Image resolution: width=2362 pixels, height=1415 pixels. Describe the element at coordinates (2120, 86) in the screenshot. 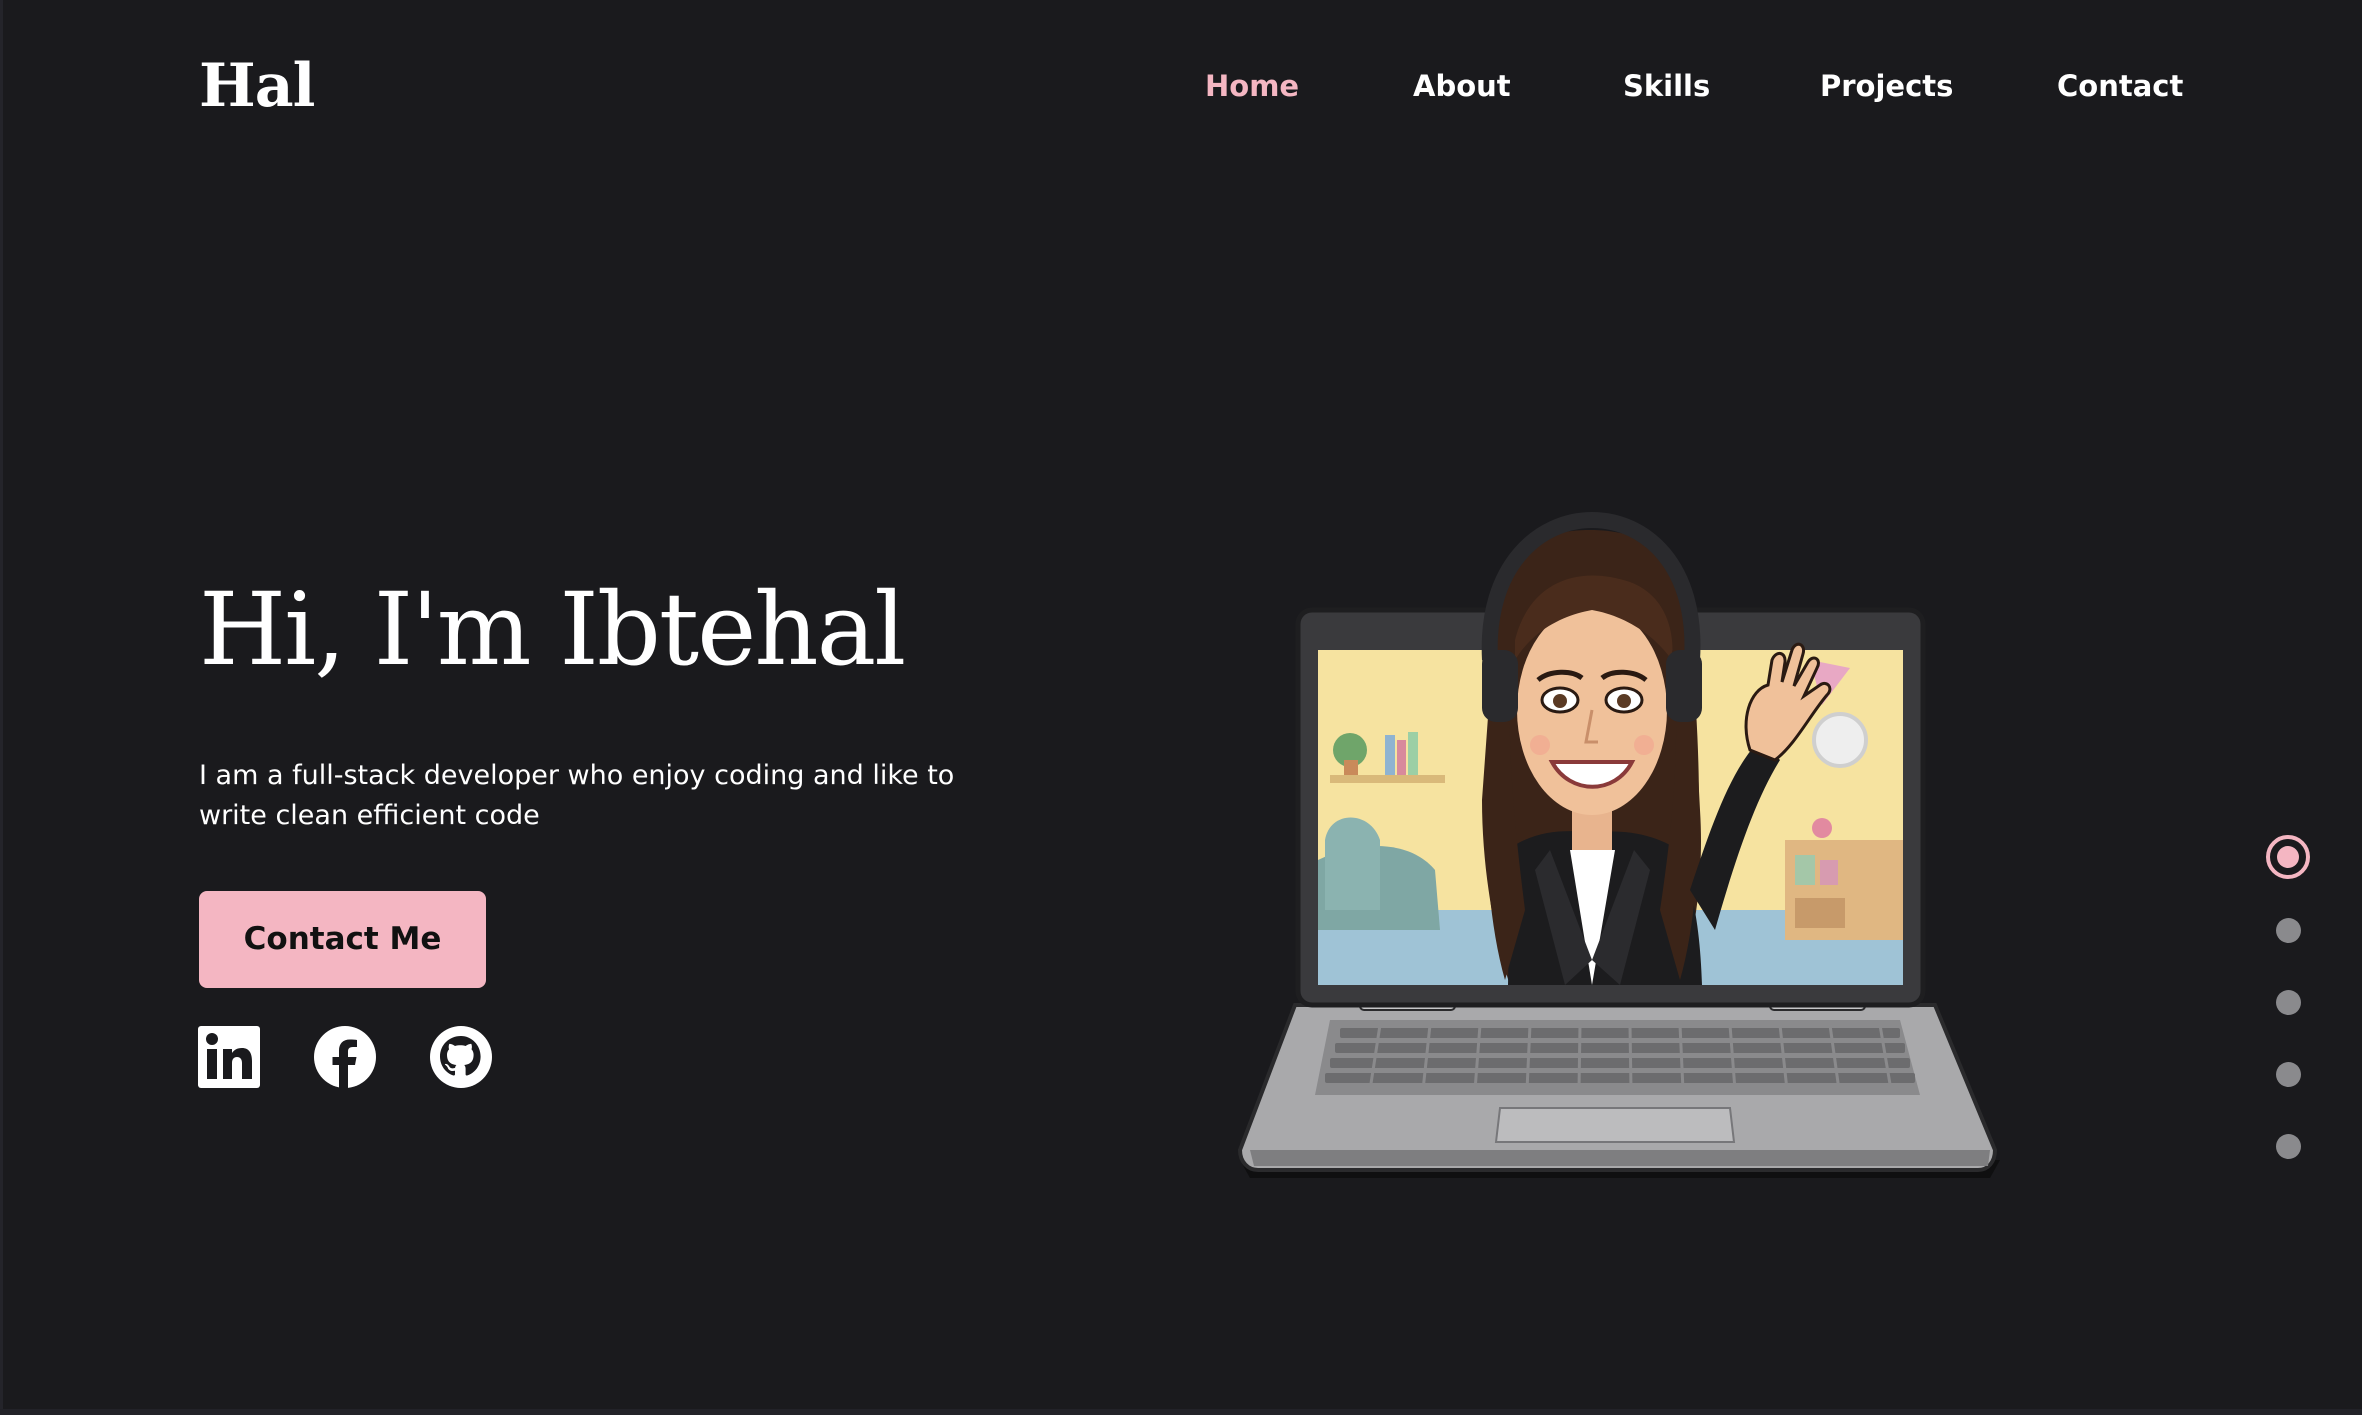

I see `nav-contact: Contact` at that location.